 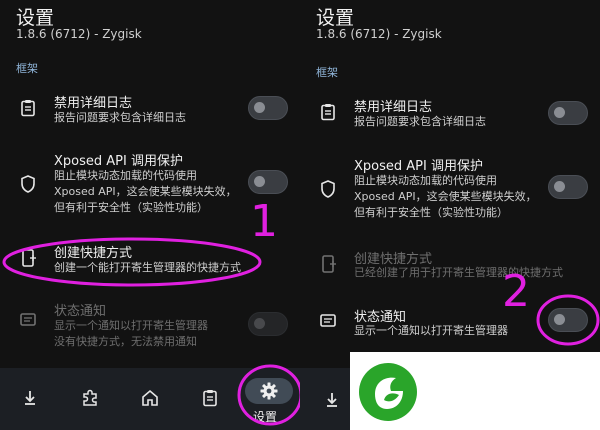 I want to click on download-icon, so click(x=332, y=400).